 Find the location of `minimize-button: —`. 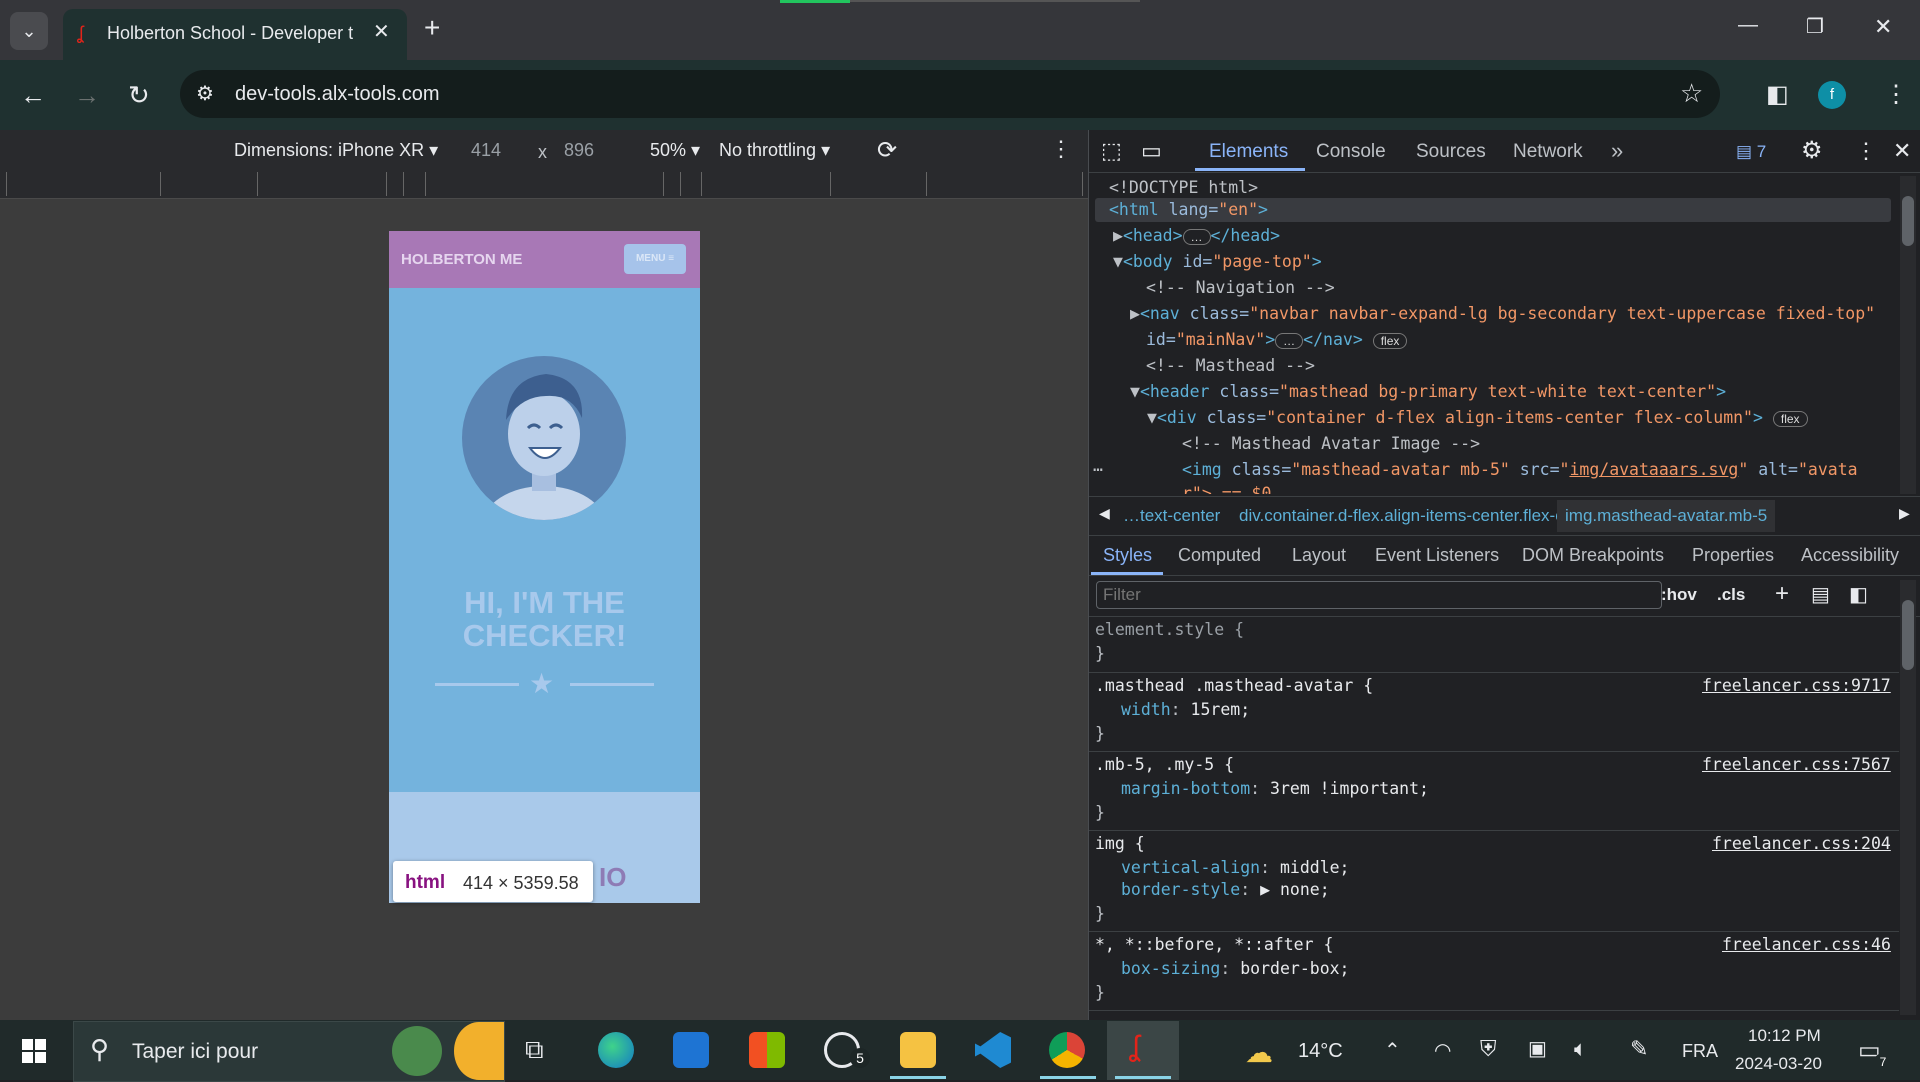

minimize-button: — is located at coordinates (1748, 25).